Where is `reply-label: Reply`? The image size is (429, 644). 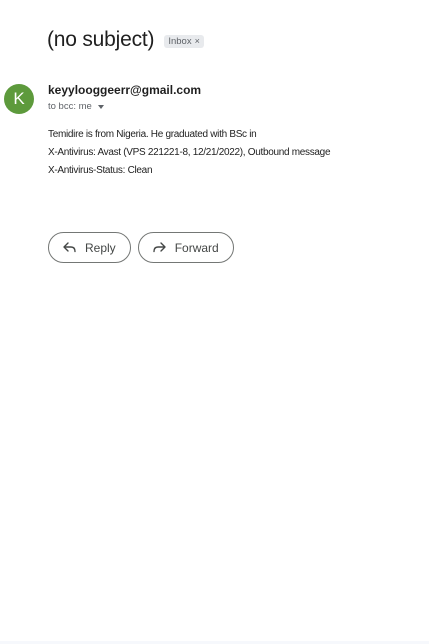 reply-label: Reply is located at coordinates (100, 247).